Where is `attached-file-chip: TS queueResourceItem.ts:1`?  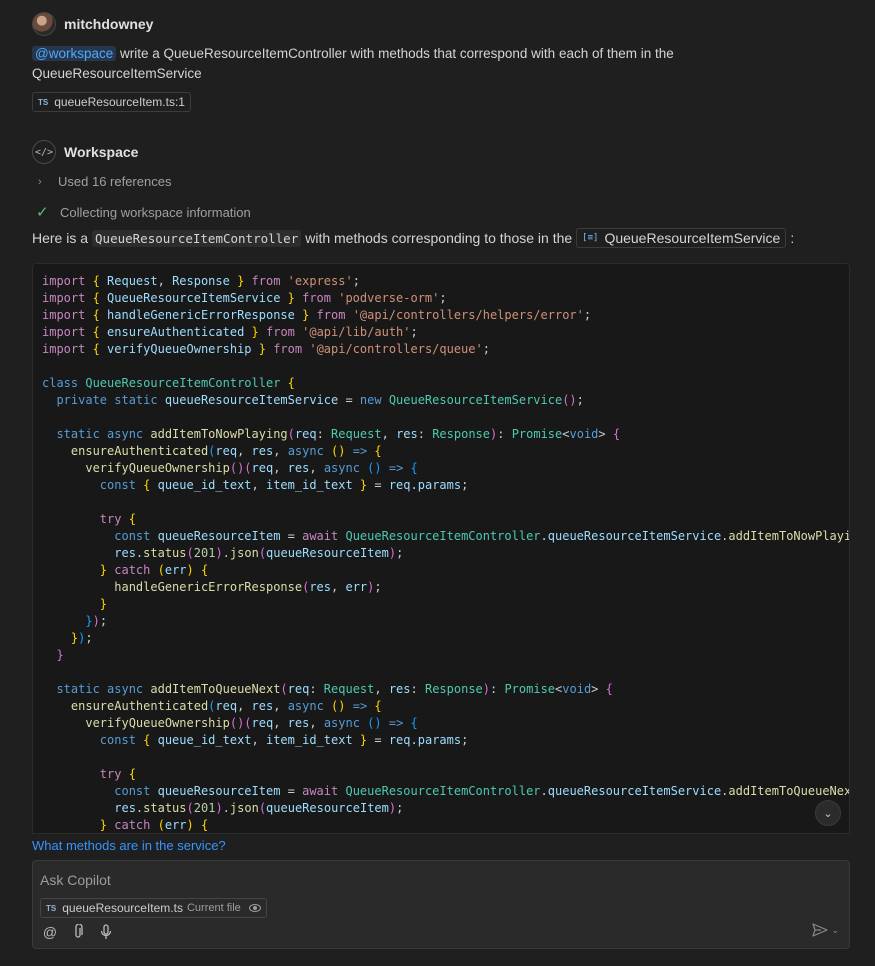 attached-file-chip: TS queueResourceItem.ts:1 is located at coordinates (111, 102).